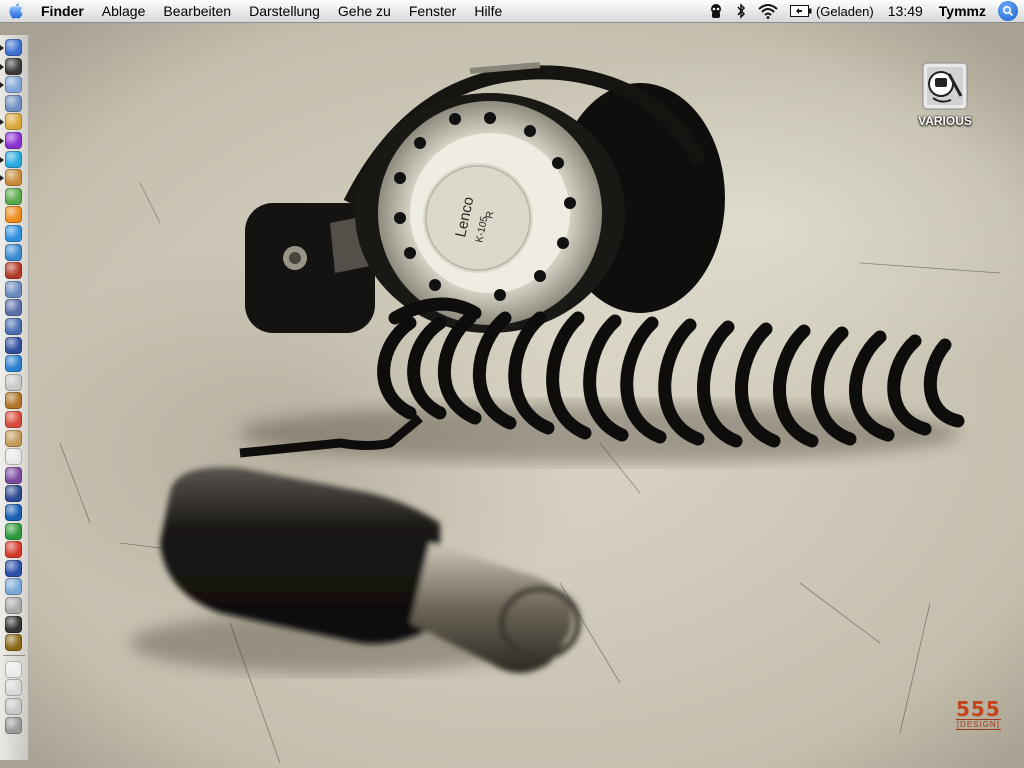  What do you see at coordinates (13, 47) in the screenshot?
I see `dock-finder-icon` at bounding box center [13, 47].